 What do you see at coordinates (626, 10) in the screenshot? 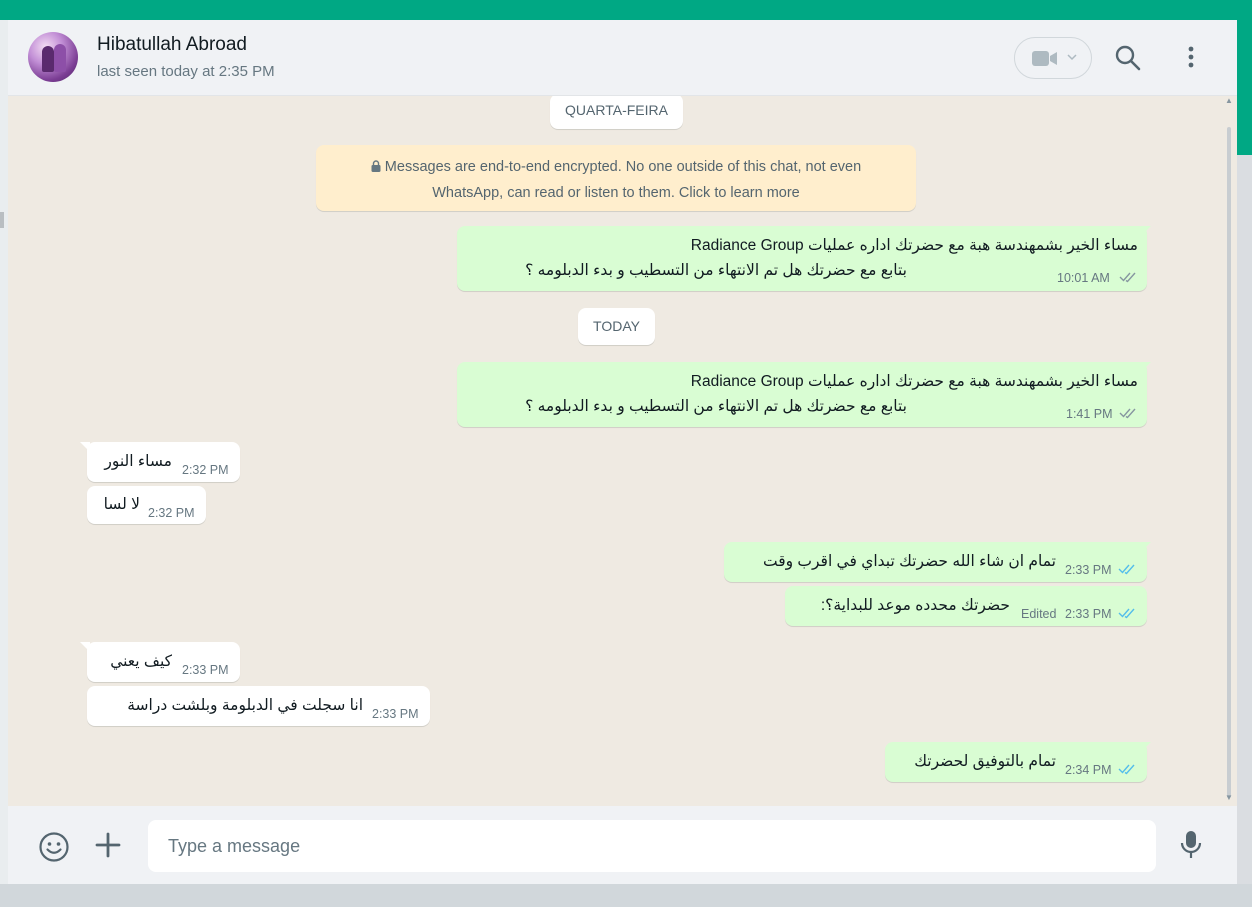
I see `window-top-accent` at bounding box center [626, 10].